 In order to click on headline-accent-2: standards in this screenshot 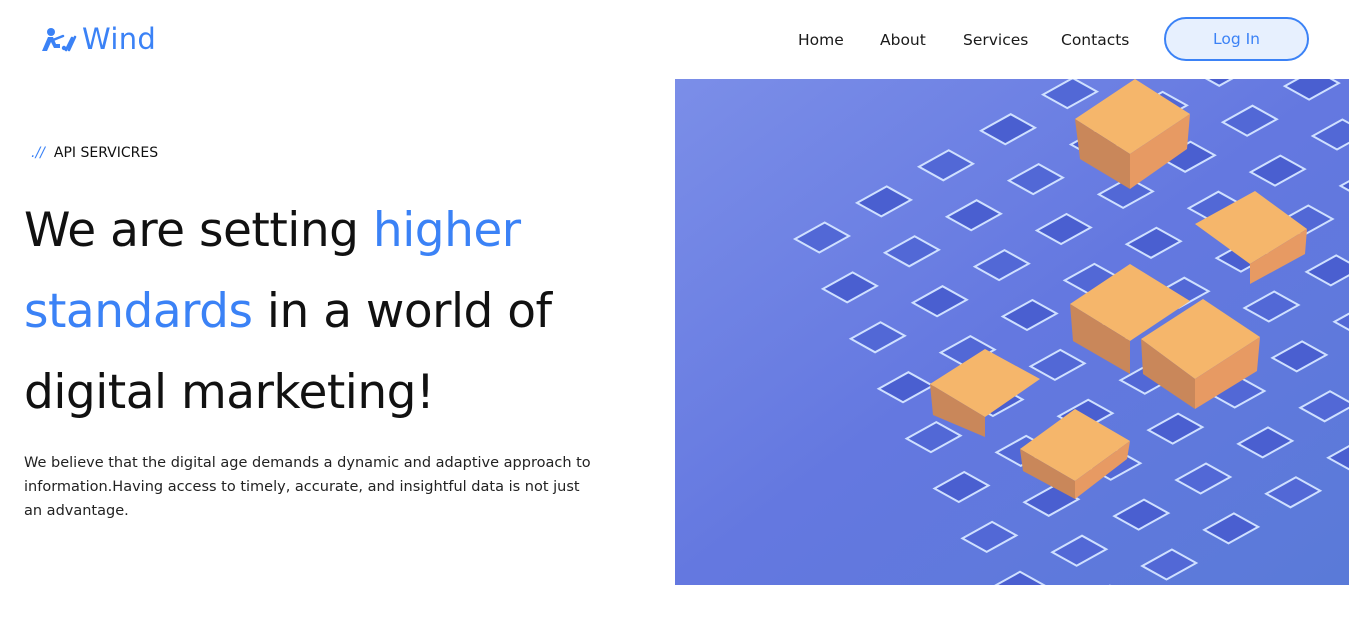, I will do `click(138, 311)`.